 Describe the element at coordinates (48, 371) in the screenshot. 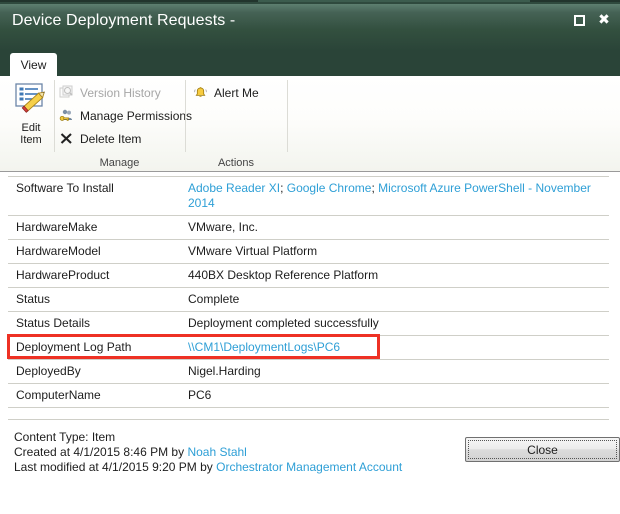

I see `field-label: DeployedBy` at that location.